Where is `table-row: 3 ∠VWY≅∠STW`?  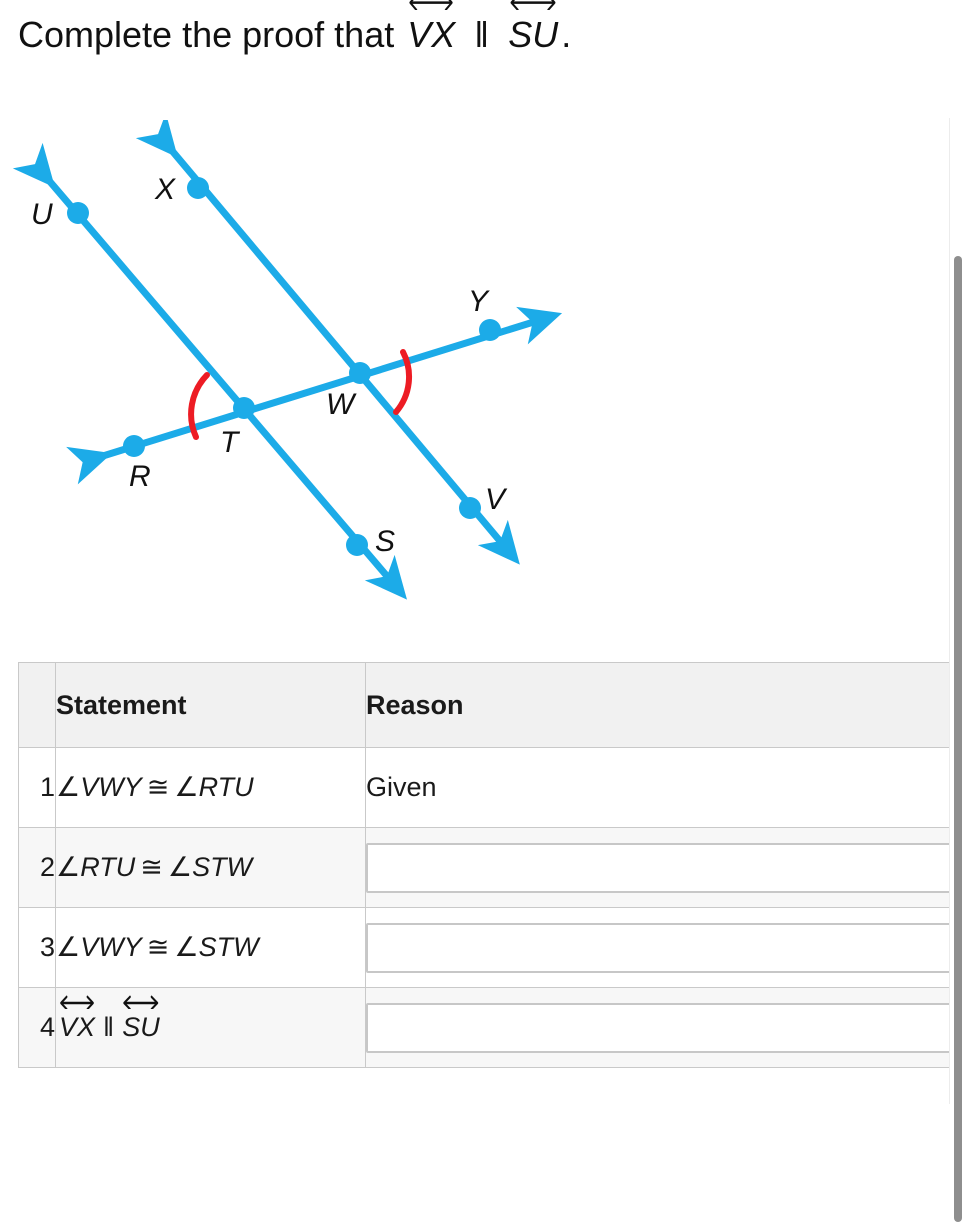 table-row: 3 ∠VWY≅∠STW is located at coordinates (492, 948).